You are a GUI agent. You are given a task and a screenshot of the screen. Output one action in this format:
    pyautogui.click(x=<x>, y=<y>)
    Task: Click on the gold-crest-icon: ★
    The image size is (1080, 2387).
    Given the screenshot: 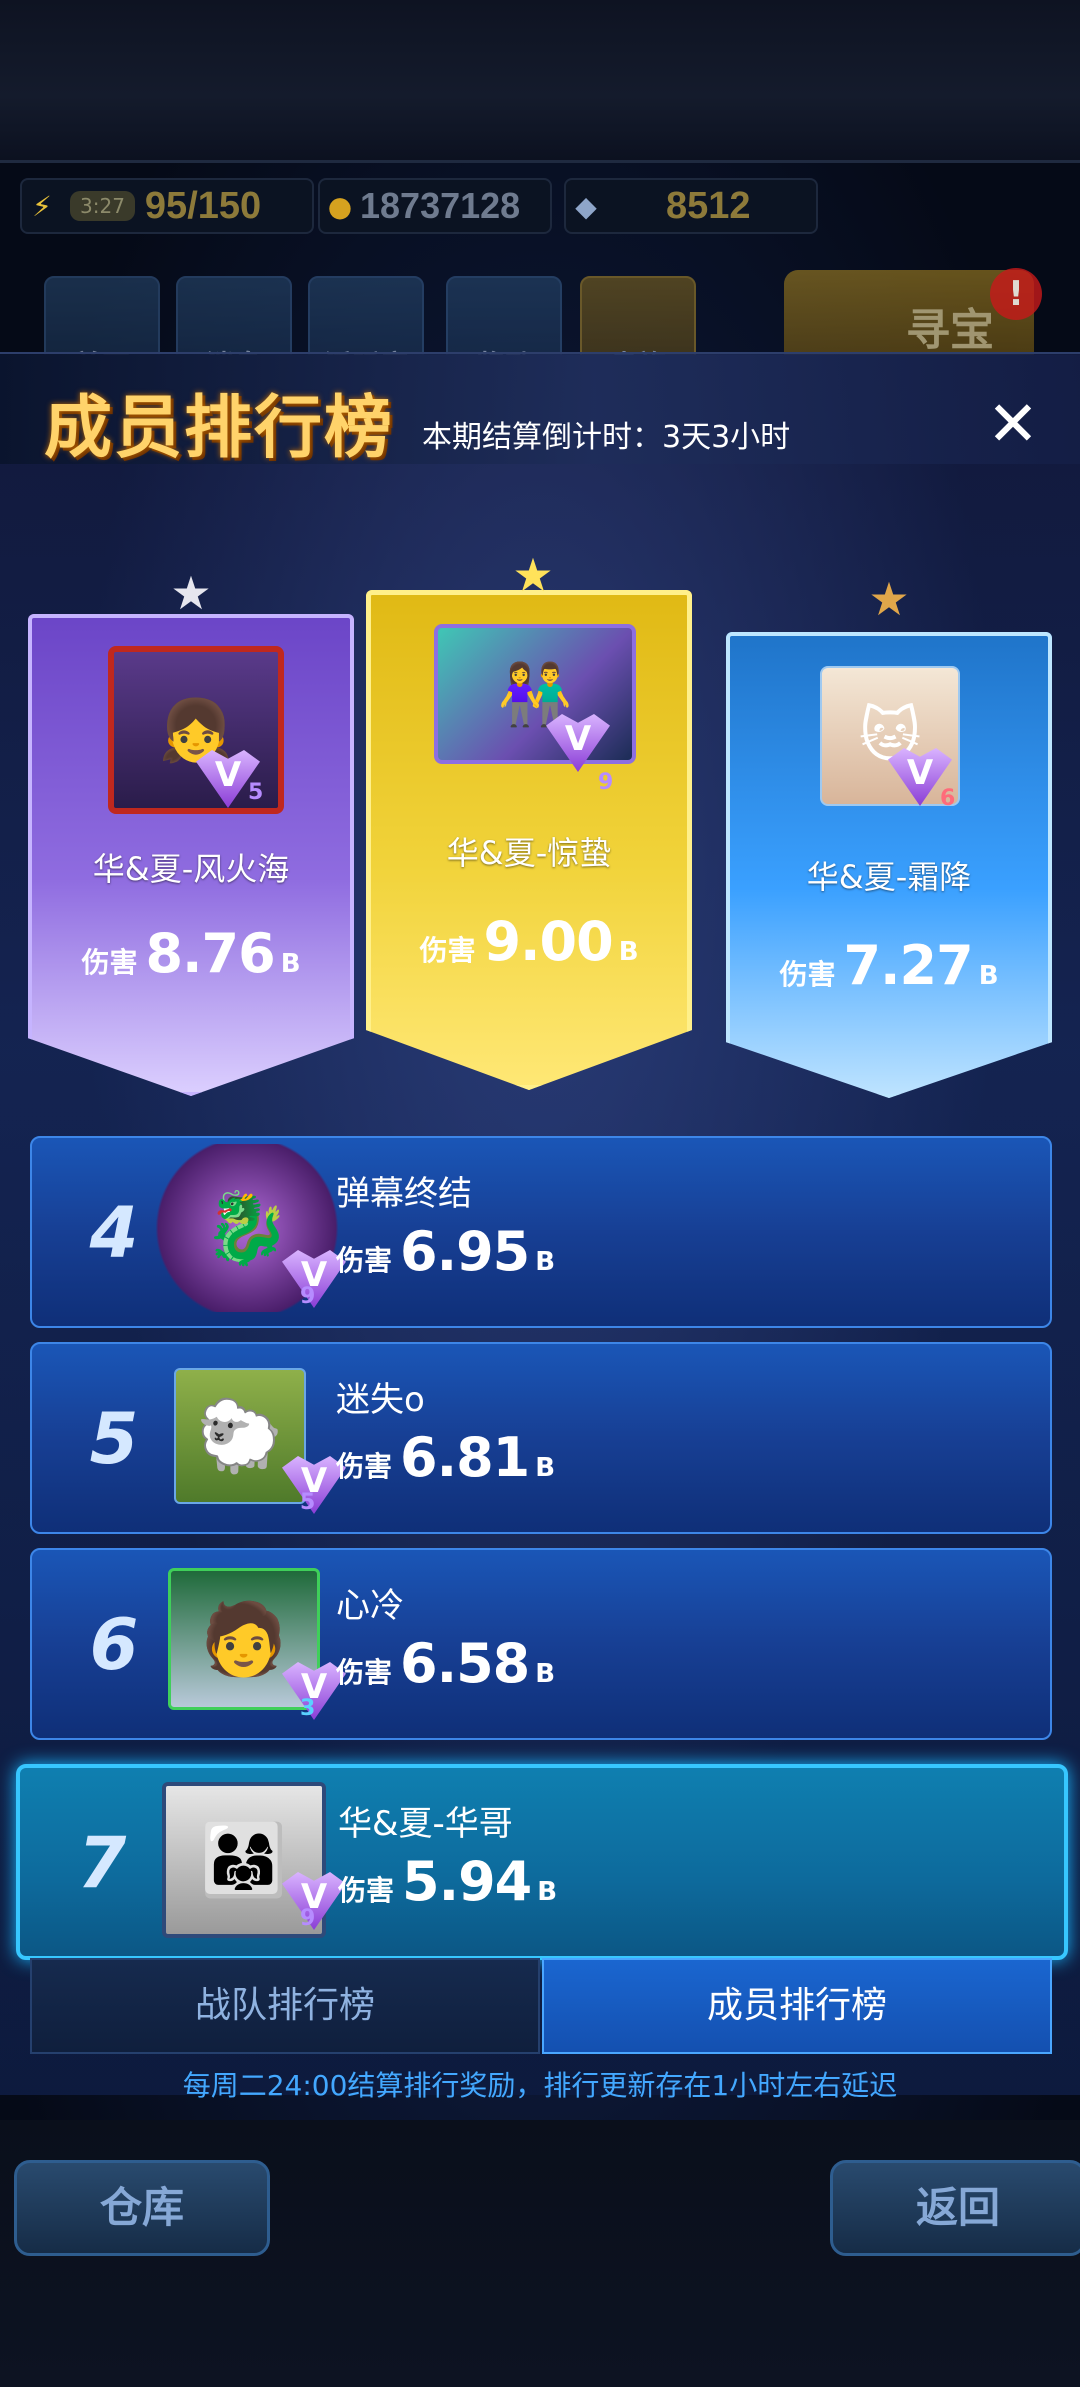 What is the action you would take?
    pyautogui.click(x=533, y=575)
    